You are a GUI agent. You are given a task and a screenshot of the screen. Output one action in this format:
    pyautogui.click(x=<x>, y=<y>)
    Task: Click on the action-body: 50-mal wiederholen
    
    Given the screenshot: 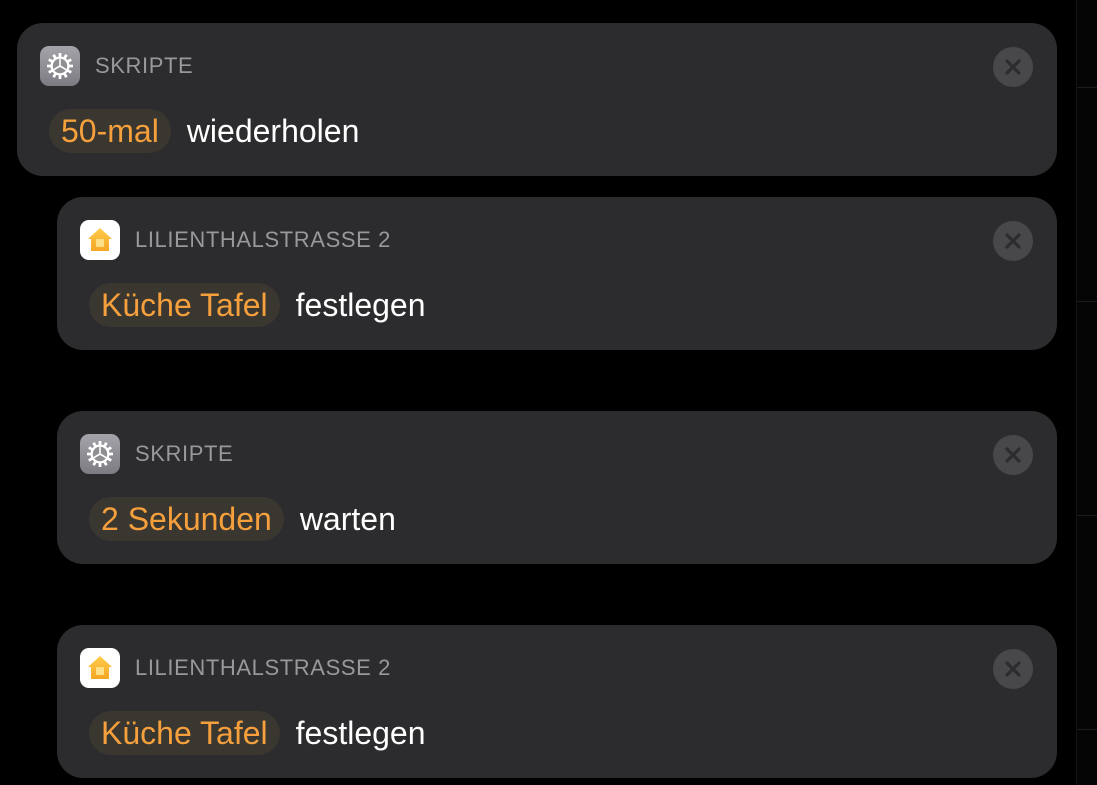 What is the action you would take?
    pyautogui.click(x=204, y=131)
    